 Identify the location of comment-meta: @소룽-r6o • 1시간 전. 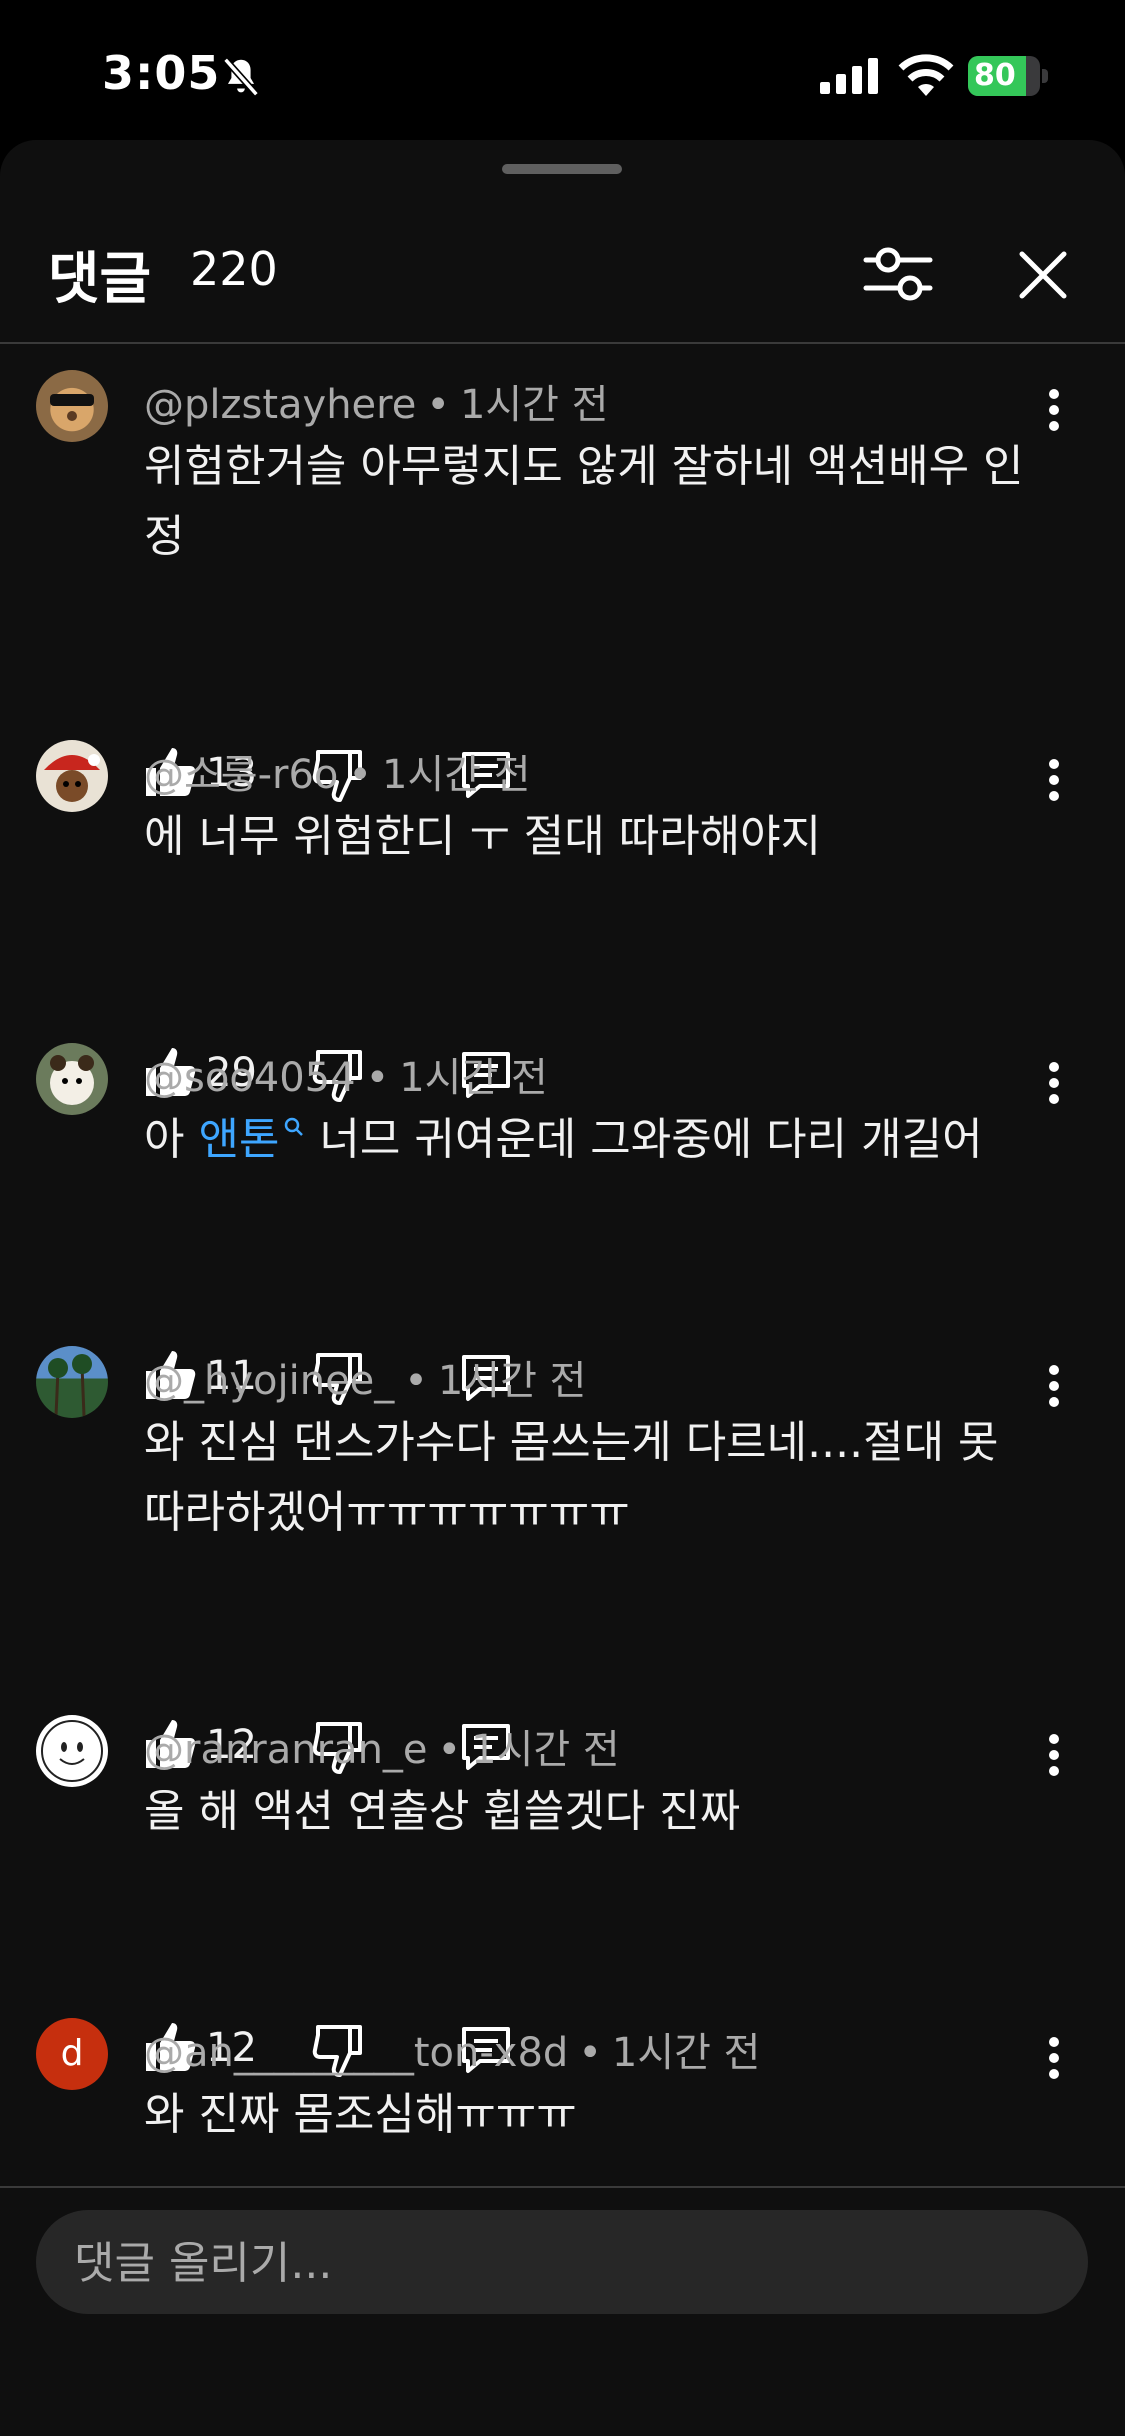
(337, 775).